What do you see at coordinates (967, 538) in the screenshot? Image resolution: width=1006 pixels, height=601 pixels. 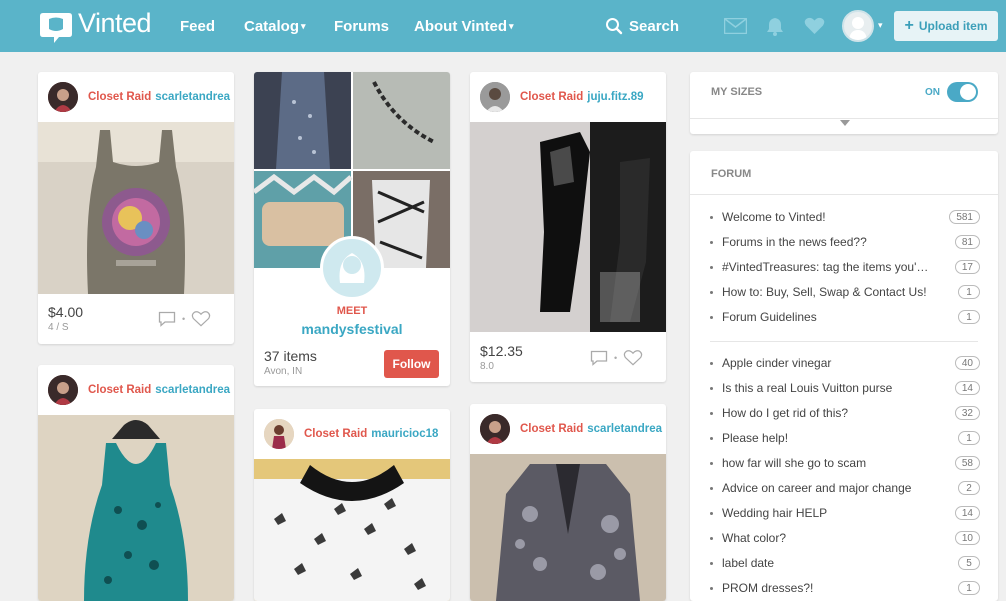 I see `reply-count-badge: 10` at bounding box center [967, 538].